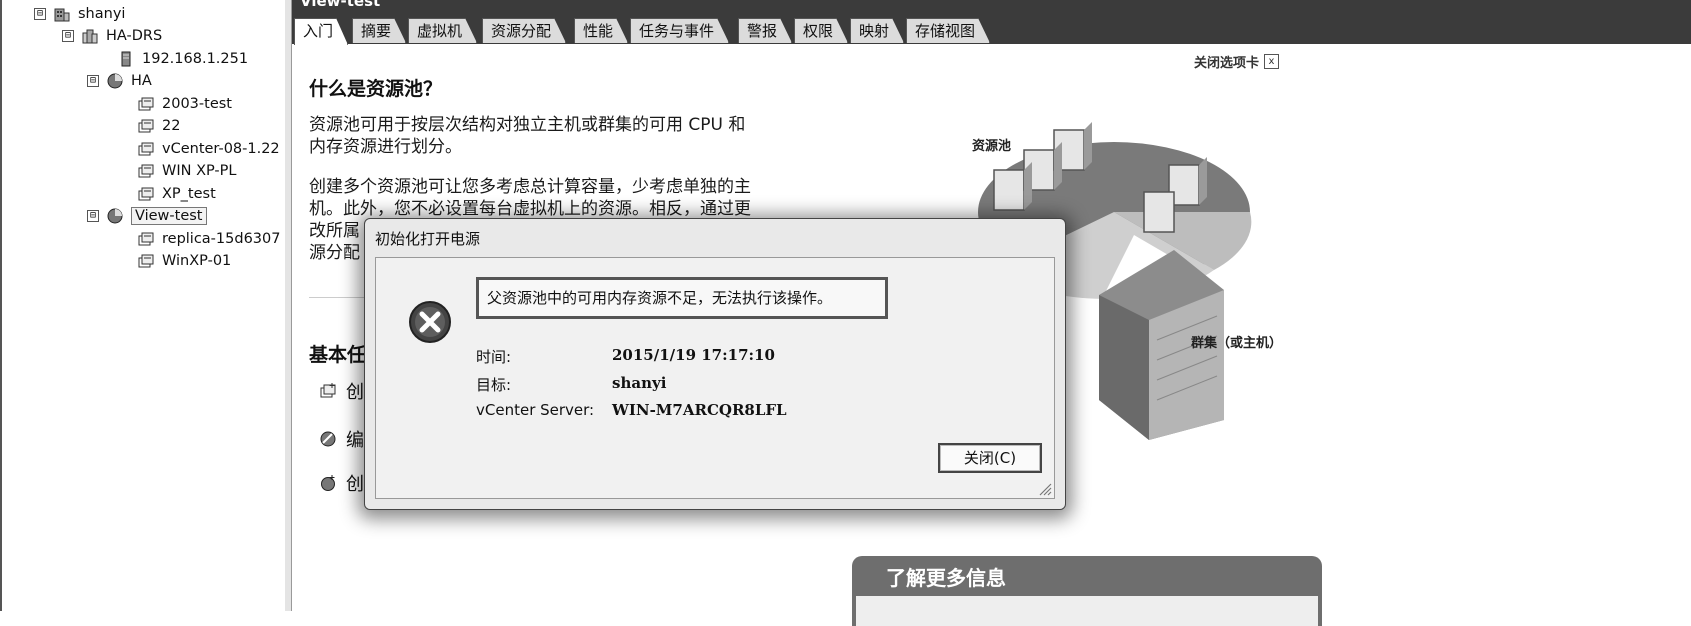  Describe the element at coordinates (1087, 611) in the screenshot. I see `learn-more-body` at that location.